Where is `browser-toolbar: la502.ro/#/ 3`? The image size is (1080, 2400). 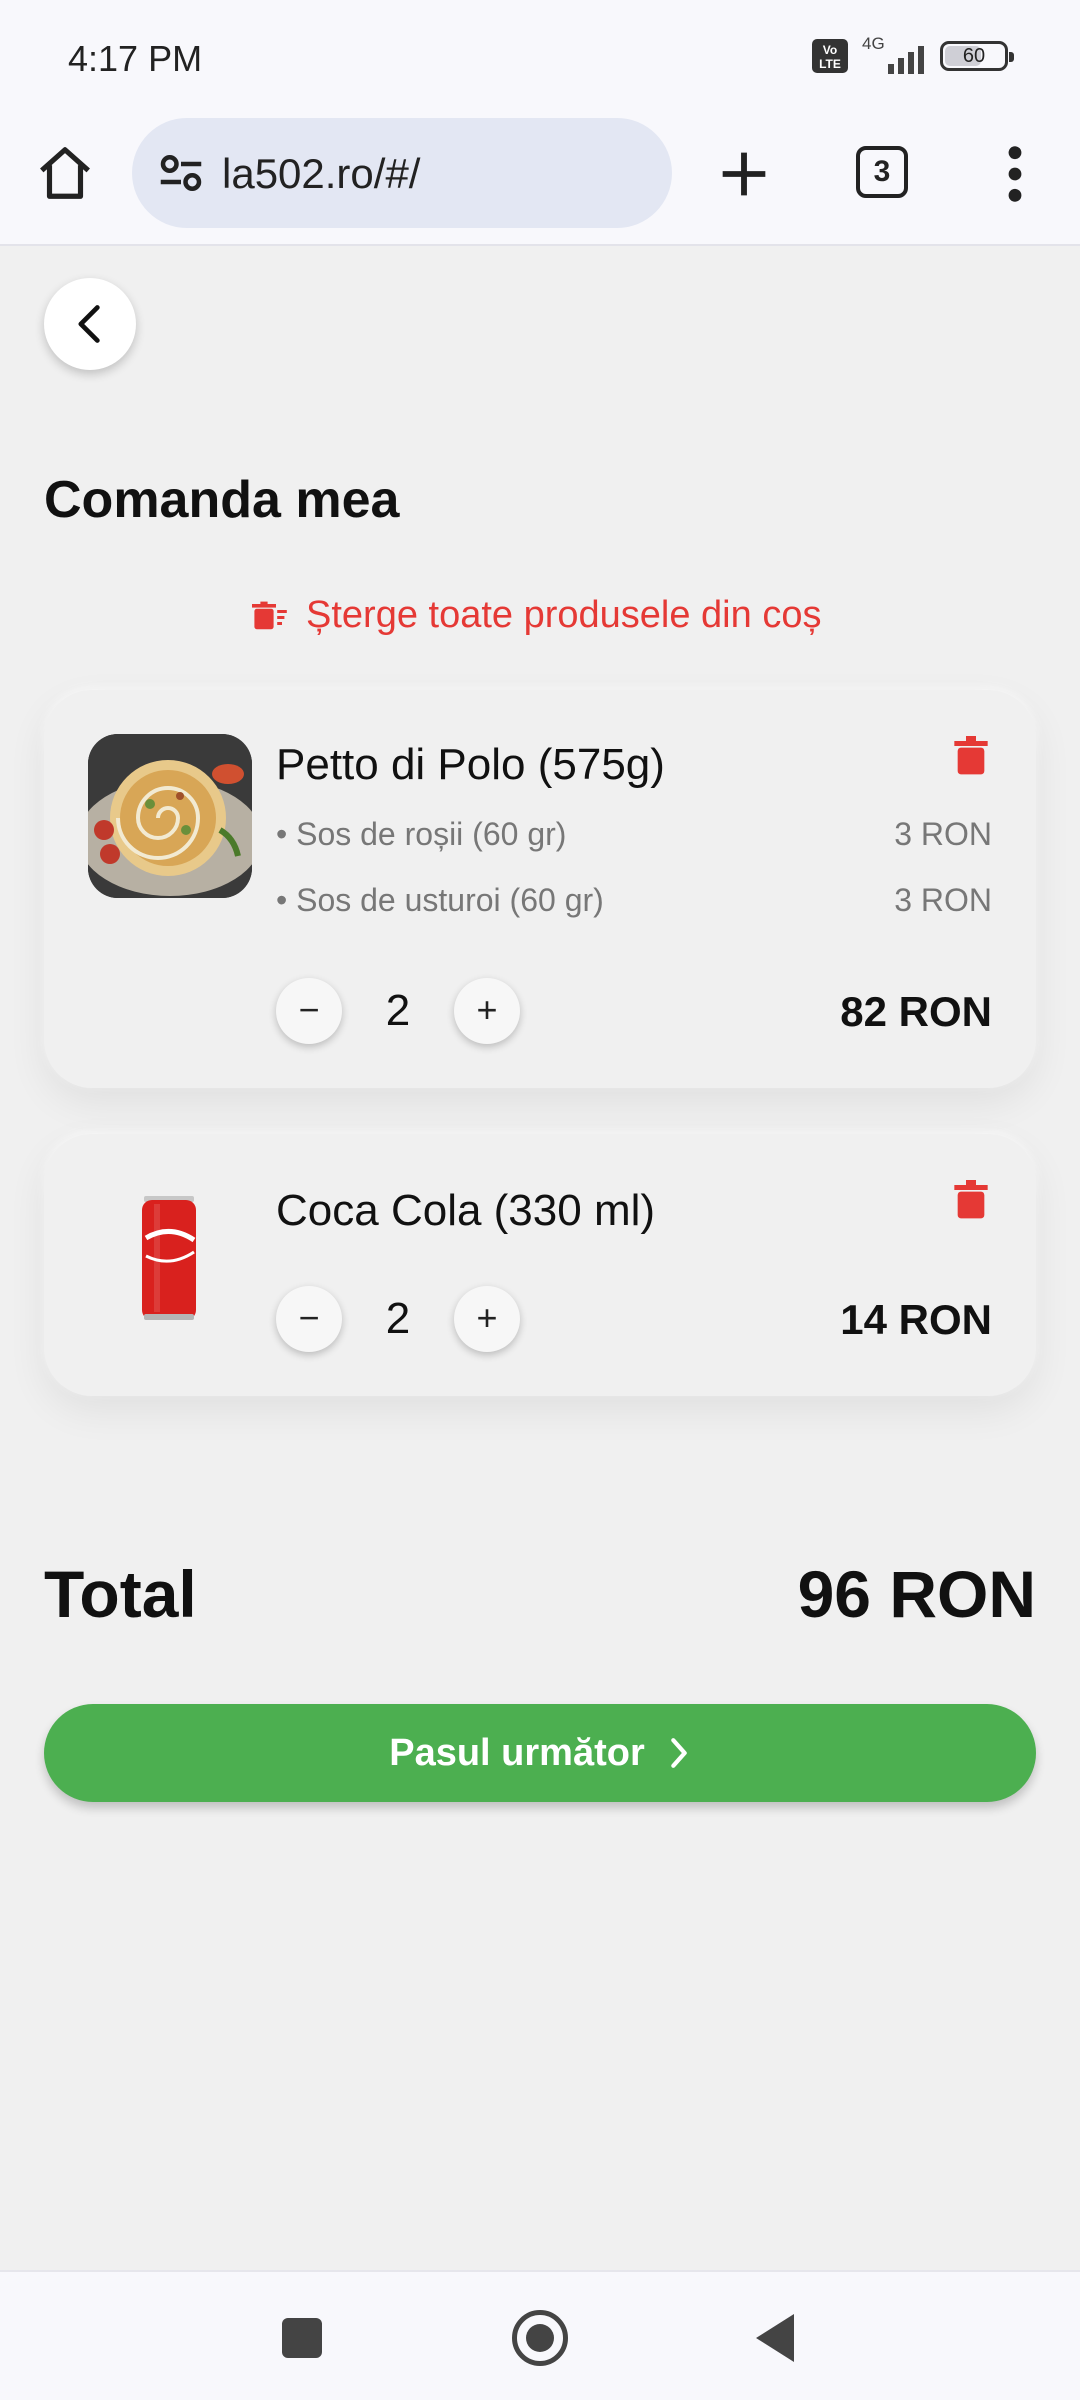 browser-toolbar: la502.ro/#/ 3 is located at coordinates (540, 182).